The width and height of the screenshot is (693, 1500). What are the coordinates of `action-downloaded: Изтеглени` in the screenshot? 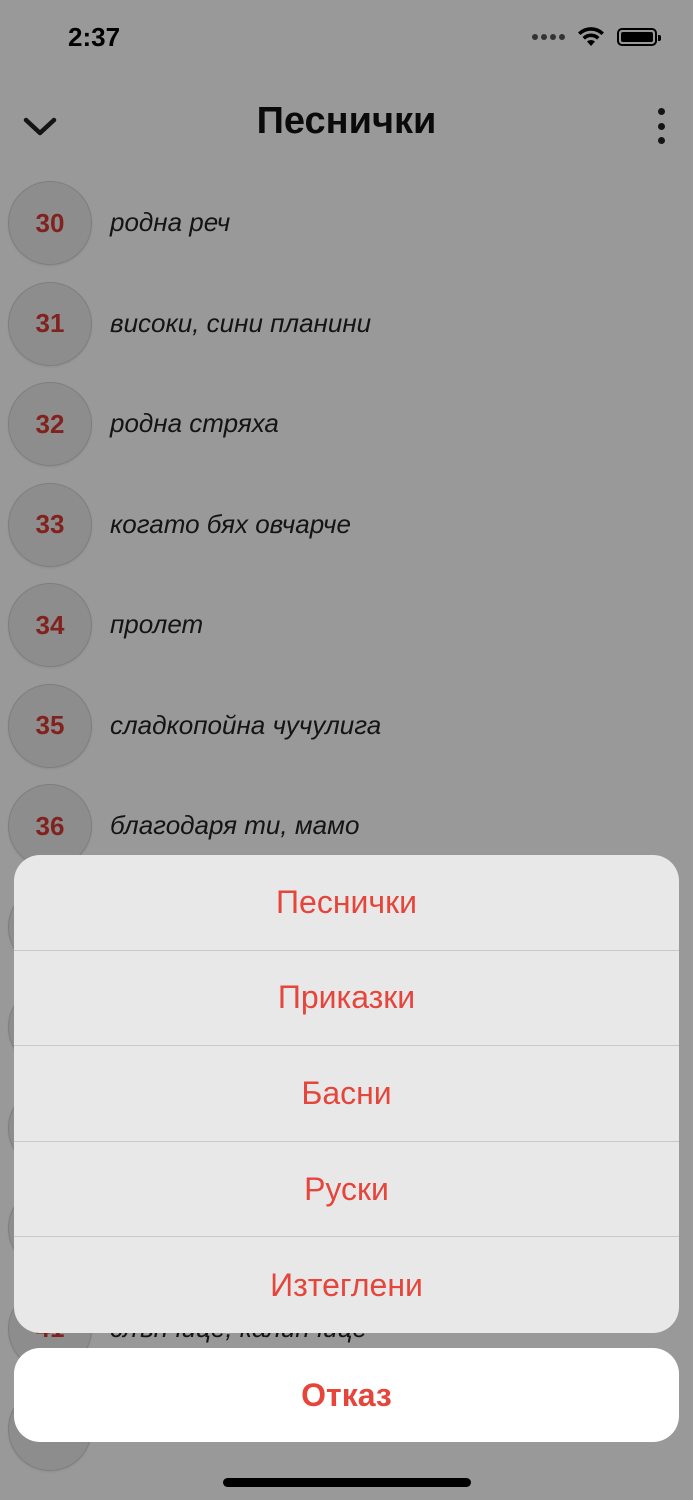 It's located at (346, 1285).